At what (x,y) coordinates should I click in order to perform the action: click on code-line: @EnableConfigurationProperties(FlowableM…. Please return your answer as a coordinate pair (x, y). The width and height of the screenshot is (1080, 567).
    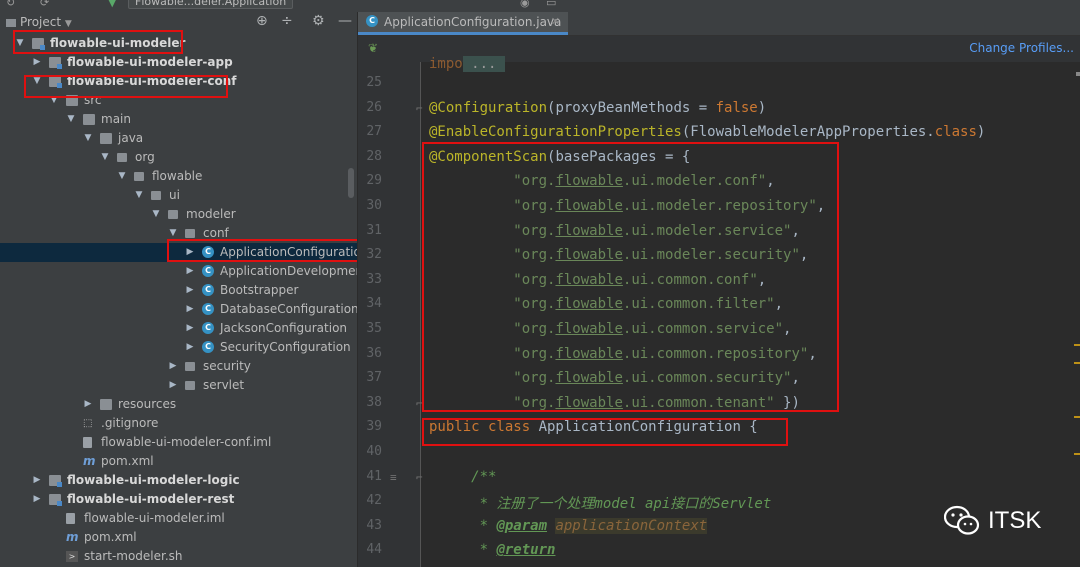
    Looking at the image, I should click on (707, 132).